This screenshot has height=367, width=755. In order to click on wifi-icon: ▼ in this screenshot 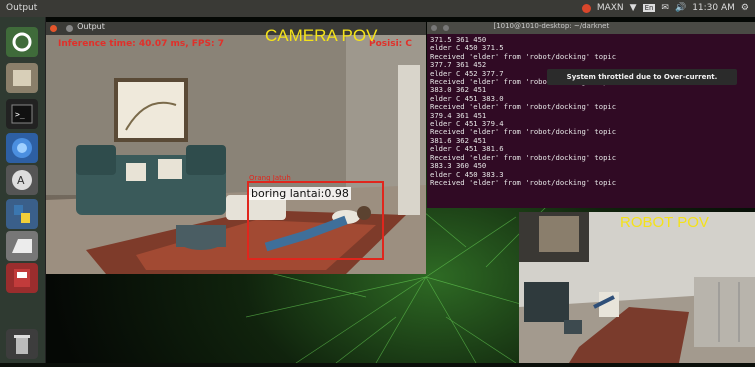, I will do `click(633, 8)`.